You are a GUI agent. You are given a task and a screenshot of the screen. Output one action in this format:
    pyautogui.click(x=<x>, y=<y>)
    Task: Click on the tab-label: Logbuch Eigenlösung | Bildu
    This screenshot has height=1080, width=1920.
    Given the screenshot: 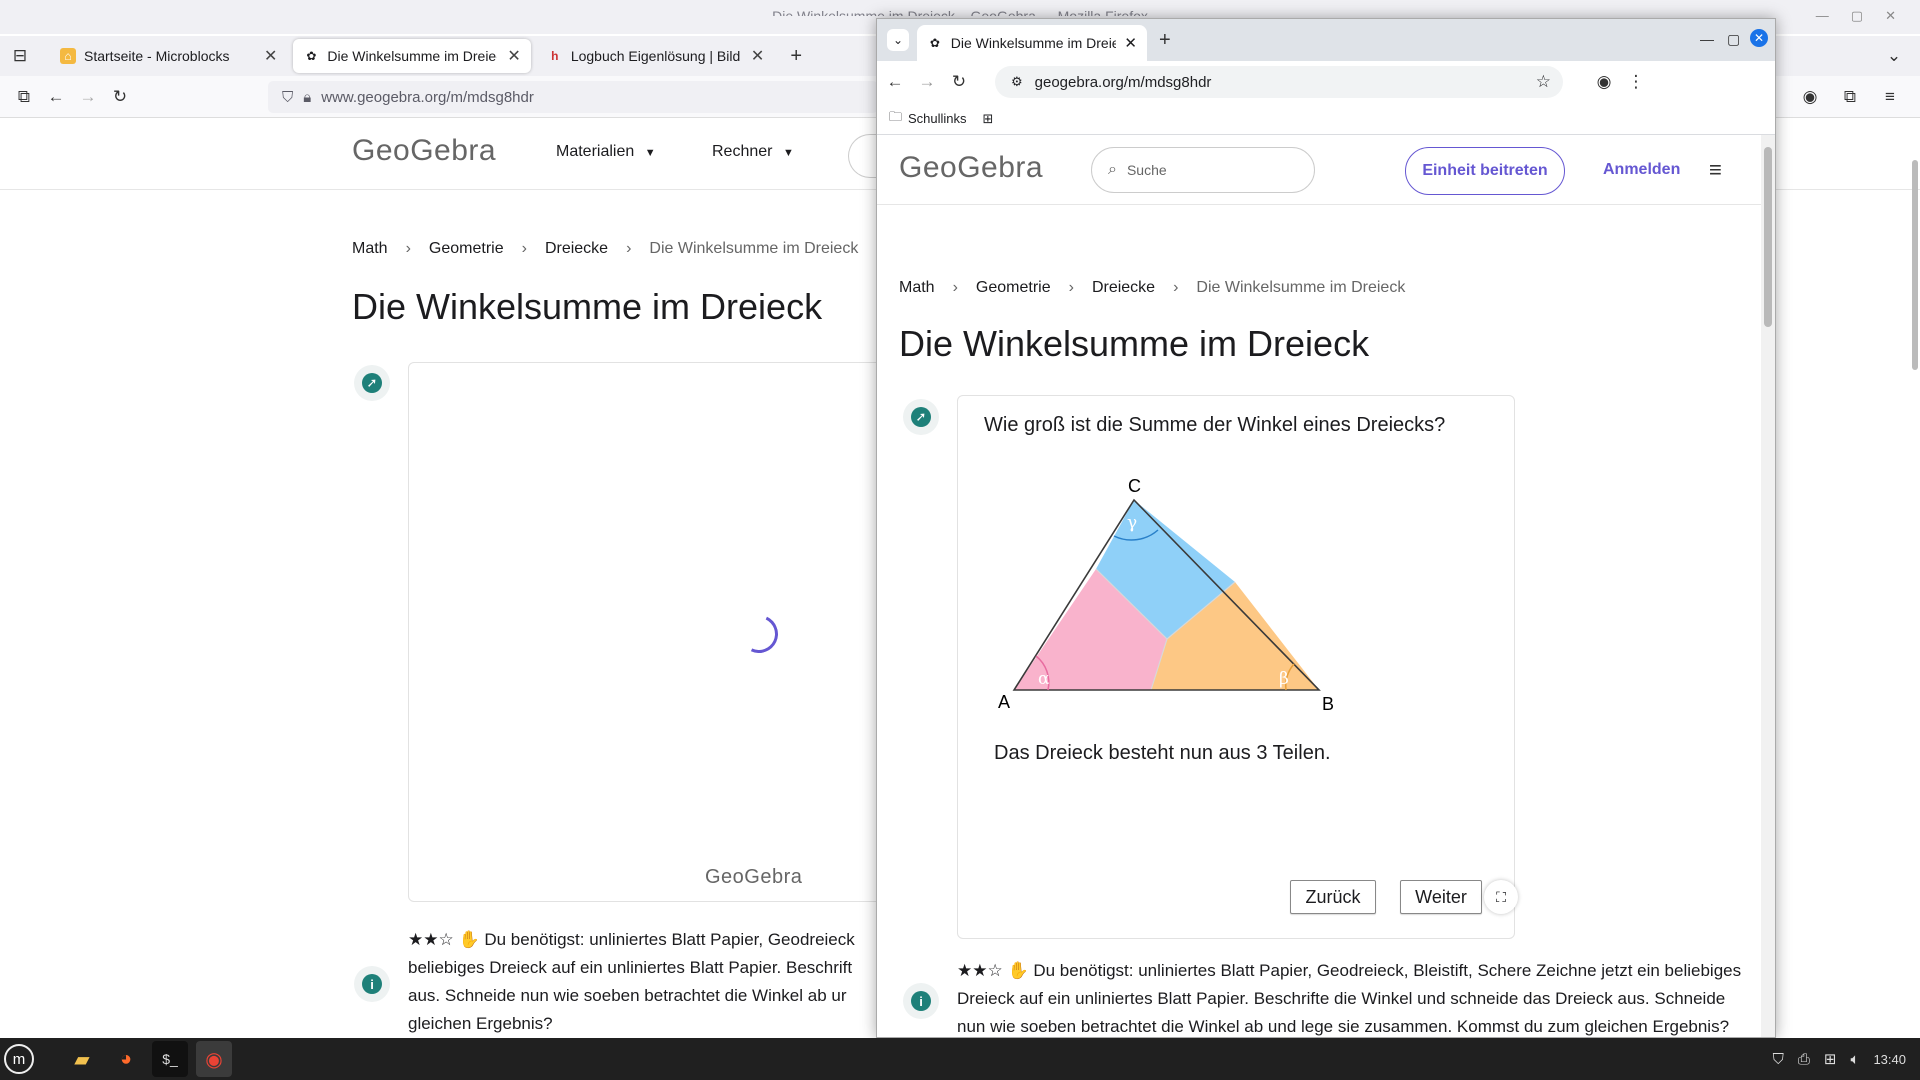 What is the action you would take?
    pyautogui.click(x=655, y=56)
    